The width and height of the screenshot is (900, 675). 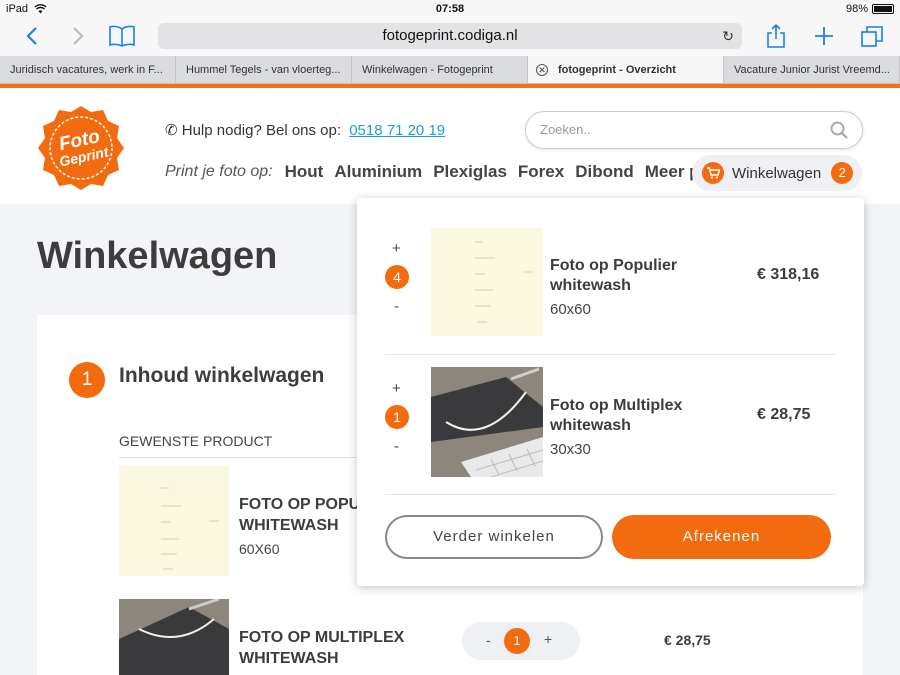 I want to click on dropdown-thumbnail-populier, so click(x=487, y=282).